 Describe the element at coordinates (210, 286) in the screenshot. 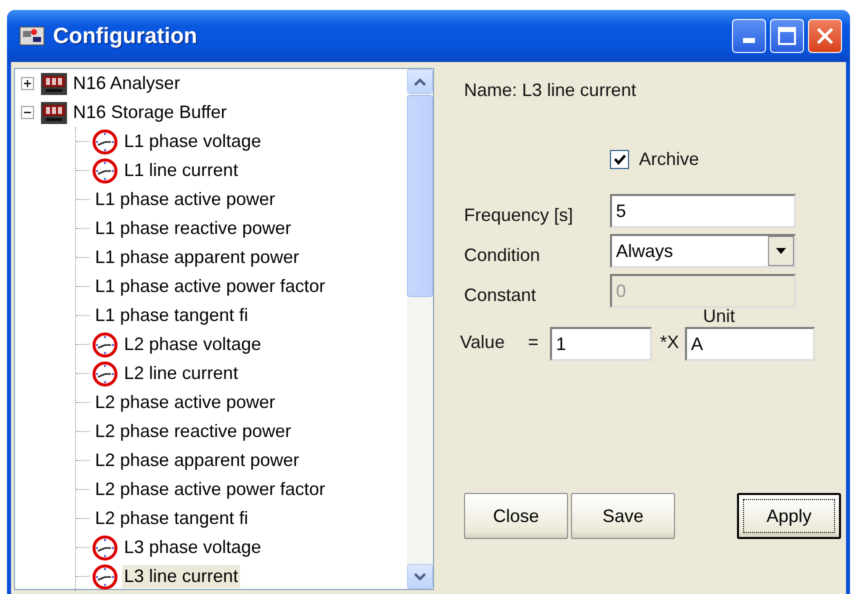

I see `tree-item: L1 phase active power factor` at that location.